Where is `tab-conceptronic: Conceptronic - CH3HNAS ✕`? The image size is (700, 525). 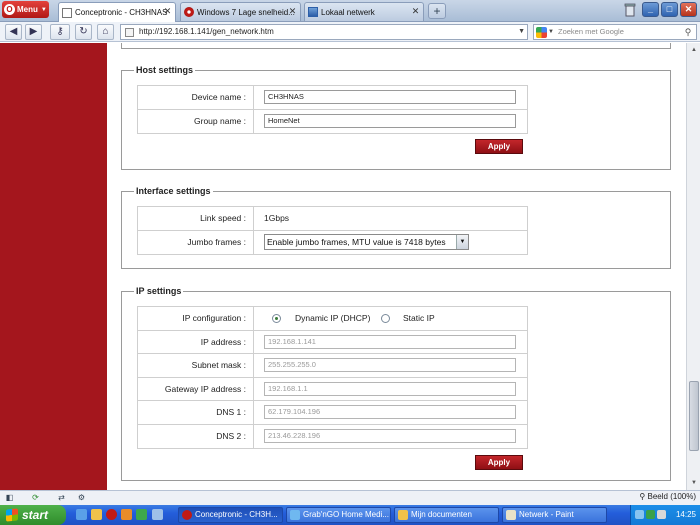 tab-conceptronic: Conceptronic - CH3HNAS ✕ is located at coordinates (117, 12).